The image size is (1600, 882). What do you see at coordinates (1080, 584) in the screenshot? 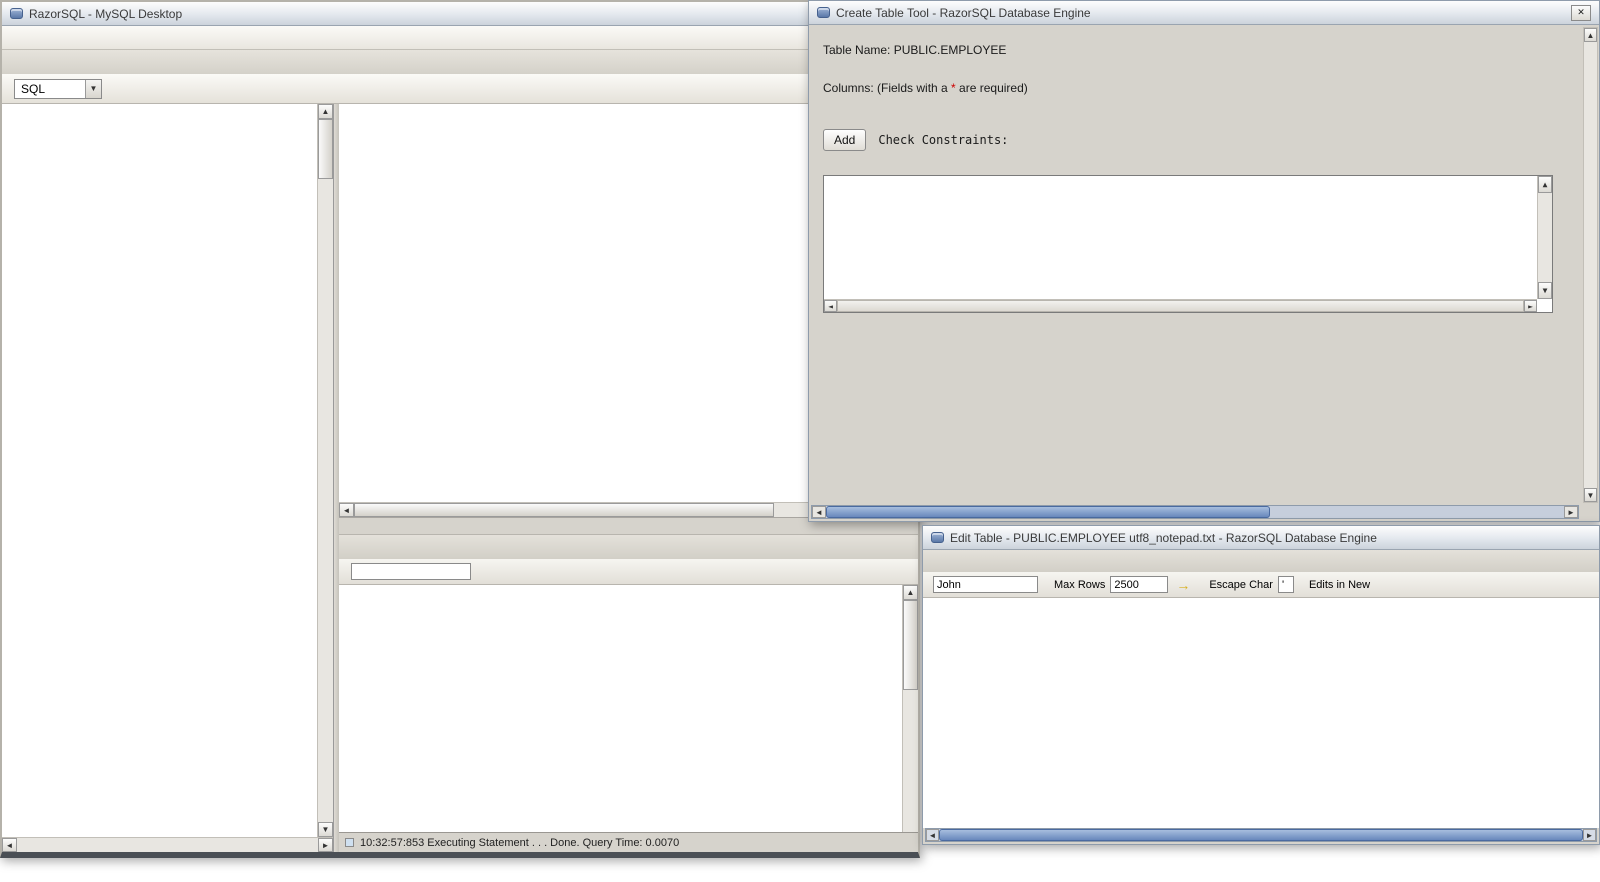
I see `max-rows-label: Max Rows` at bounding box center [1080, 584].